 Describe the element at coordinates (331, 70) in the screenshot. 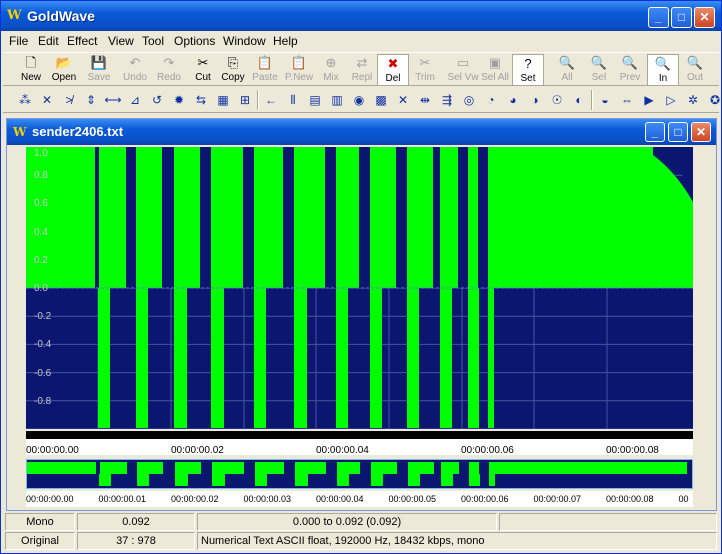

I see `mix-button: ⊕ Mix` at that location.